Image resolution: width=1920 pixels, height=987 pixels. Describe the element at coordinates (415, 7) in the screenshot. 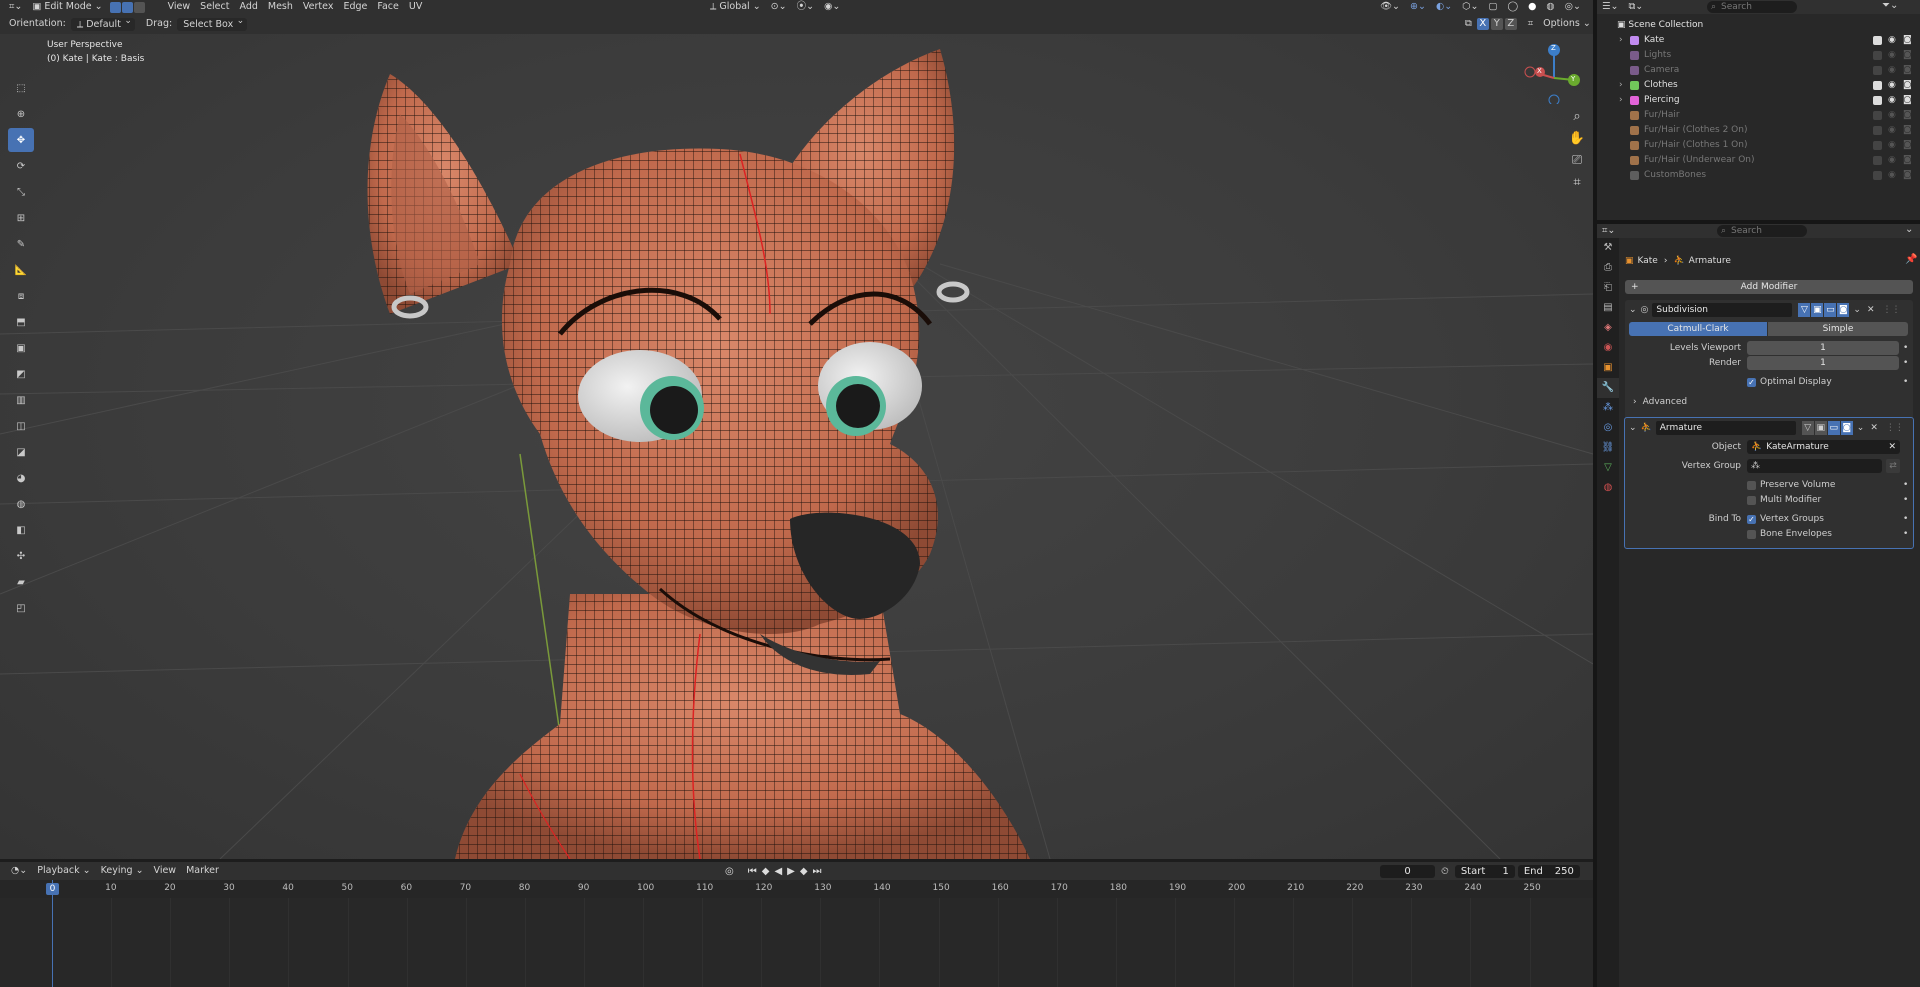

I see `menu-uv: UV` at that location.